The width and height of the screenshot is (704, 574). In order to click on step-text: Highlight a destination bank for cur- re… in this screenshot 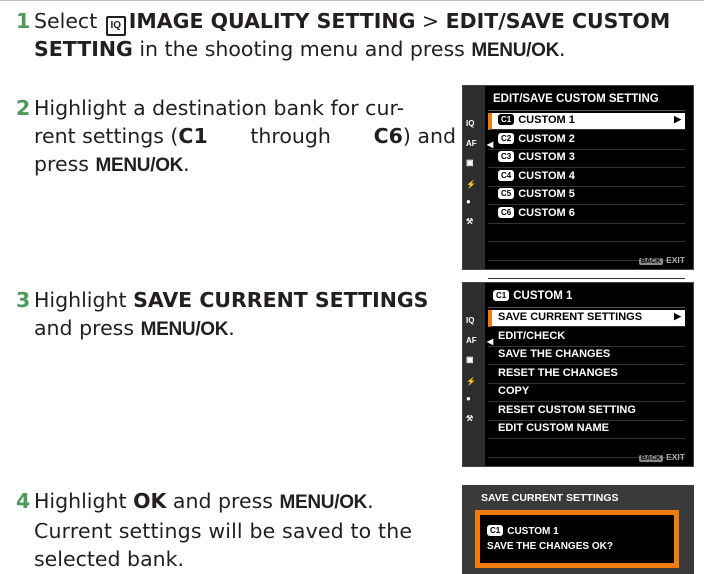, I will do `click(245, 137)`.